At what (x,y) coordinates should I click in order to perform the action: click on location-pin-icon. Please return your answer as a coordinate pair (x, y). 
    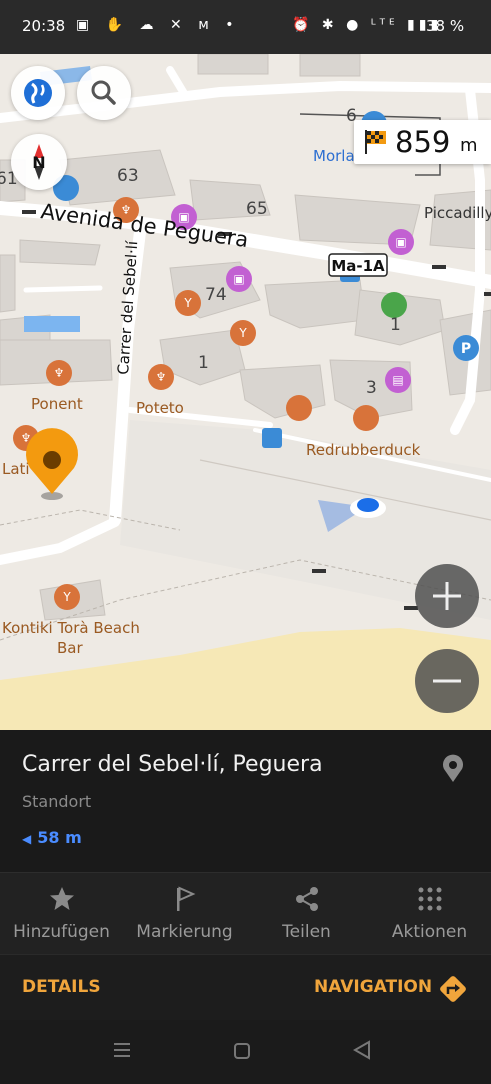
    Looking at the image, I should click on (453, 769).